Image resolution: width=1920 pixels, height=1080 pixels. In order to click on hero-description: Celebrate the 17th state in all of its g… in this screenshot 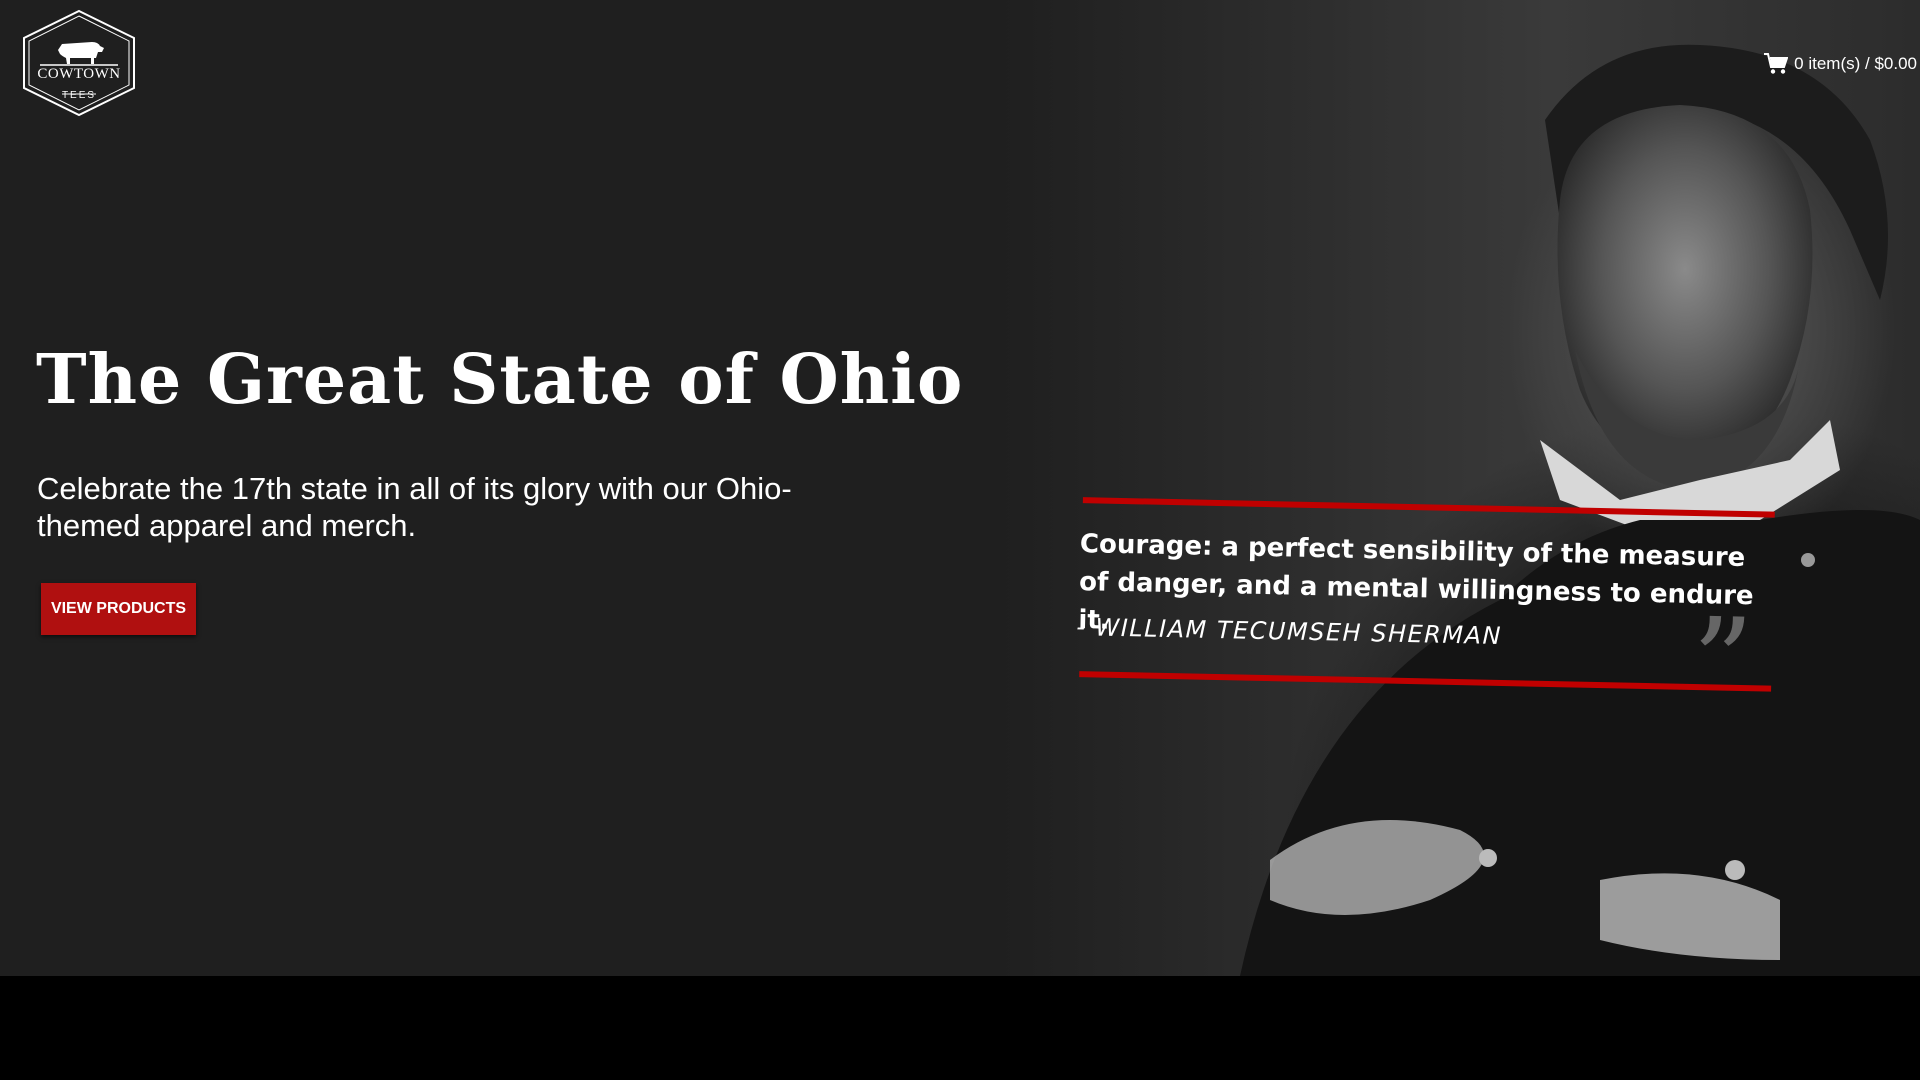, I will do `click(414, 507)`.